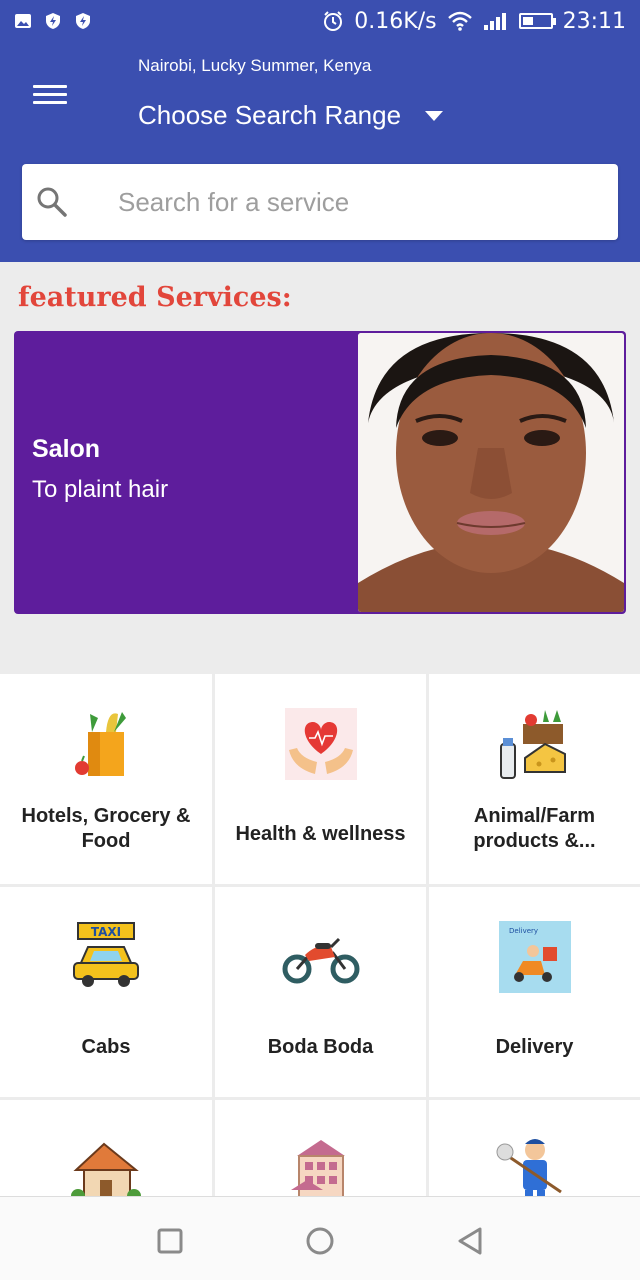 Image resolution: width=640 pixels, height=1280 pixels. Describe the element at coordinates (270, 115) in the screenshot. I see `search-range-label: Choose Search Range` at that location.